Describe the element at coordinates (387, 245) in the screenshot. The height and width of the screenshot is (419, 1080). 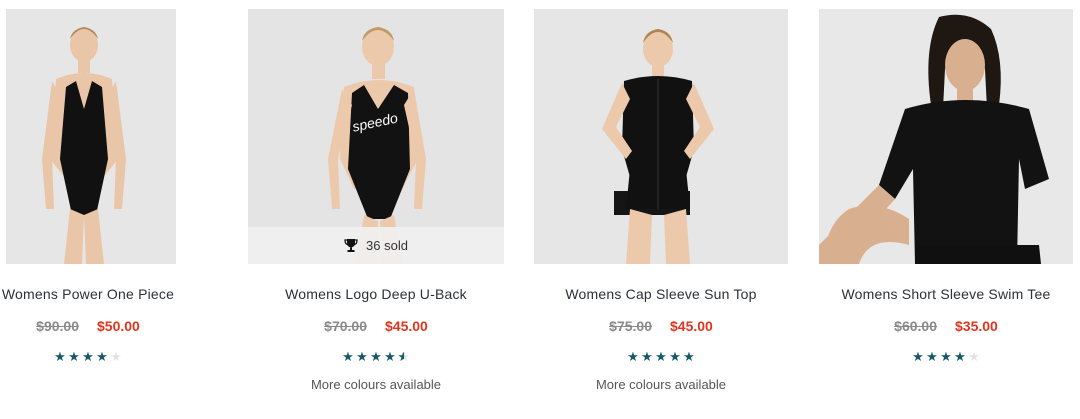
I see `sold-count-label: 36 sold` at that location.